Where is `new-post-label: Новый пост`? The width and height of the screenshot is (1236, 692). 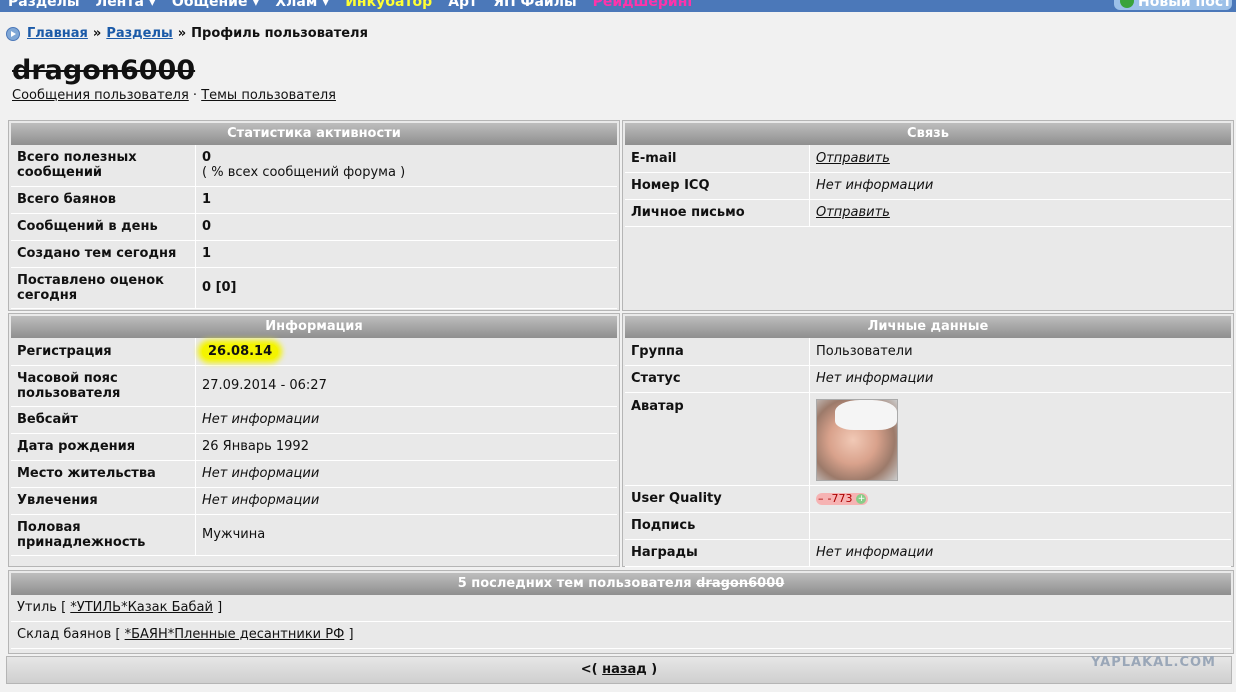
new-post-label: Новый пост is located at coordinates (1185, 5).